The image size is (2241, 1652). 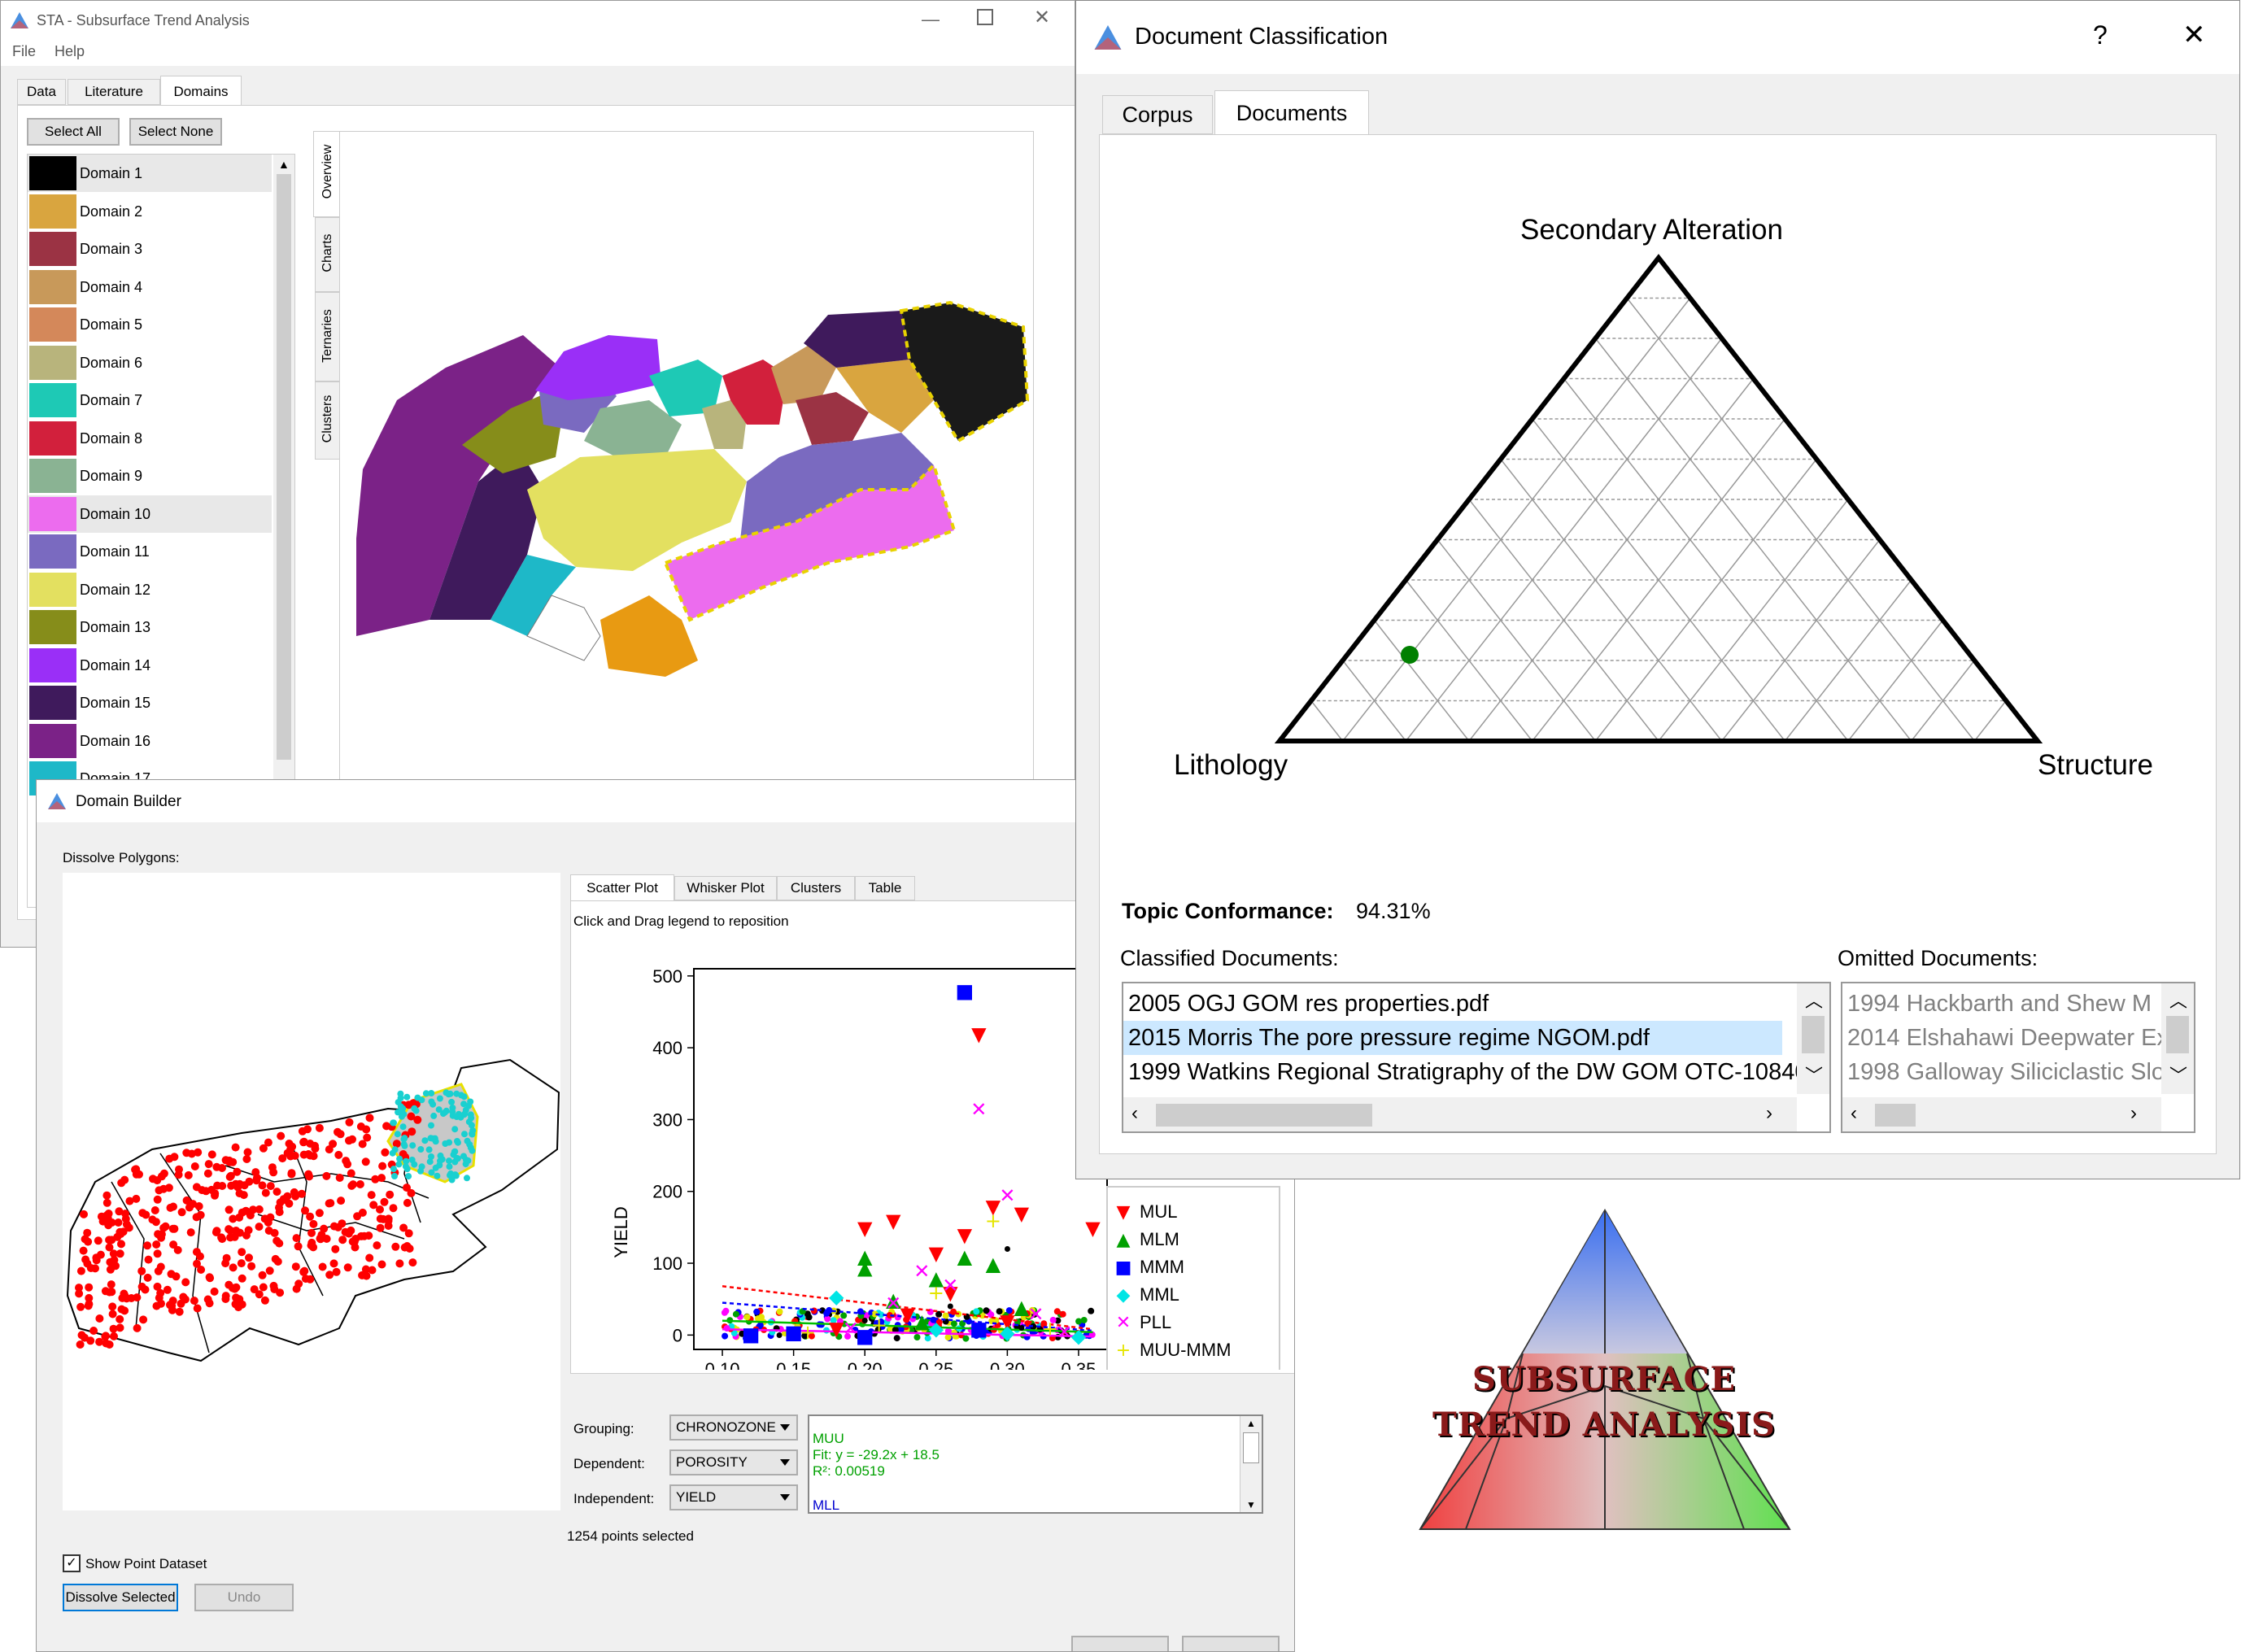 I want to click on menu-file: File, so click(x=24, y=51).